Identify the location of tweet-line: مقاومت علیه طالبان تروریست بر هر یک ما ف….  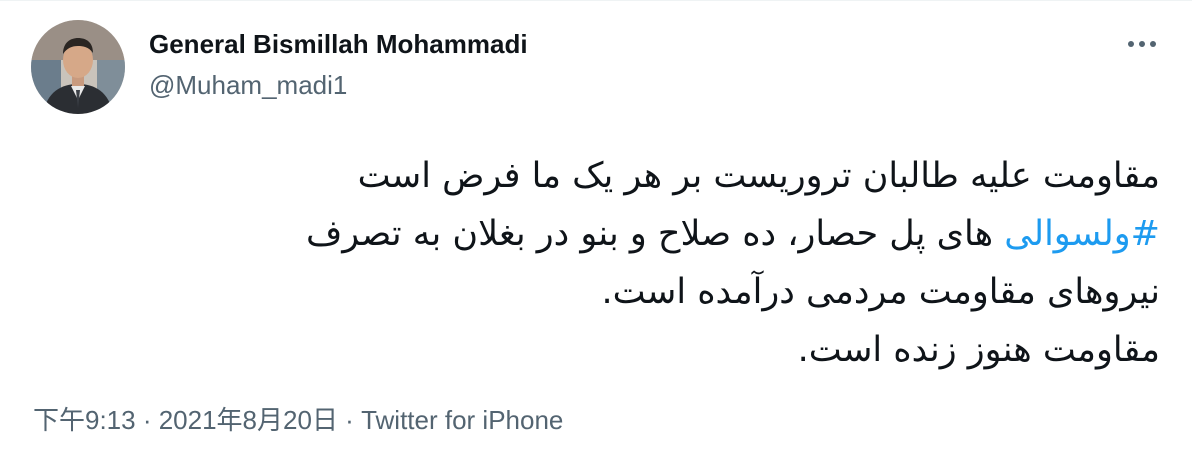
(758, 176).